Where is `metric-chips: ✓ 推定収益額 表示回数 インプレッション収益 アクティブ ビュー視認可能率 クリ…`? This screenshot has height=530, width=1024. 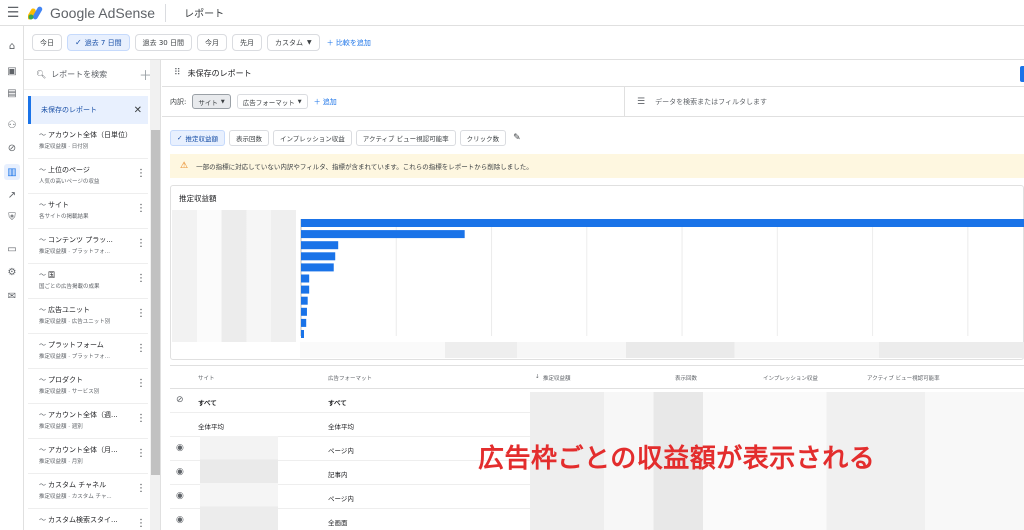
metric-chips: ✓ 推定収益額 表示回数 インプレッション収益 アクティブ ビュー視認可能率 クリ… is located at coordinates (345, 138).